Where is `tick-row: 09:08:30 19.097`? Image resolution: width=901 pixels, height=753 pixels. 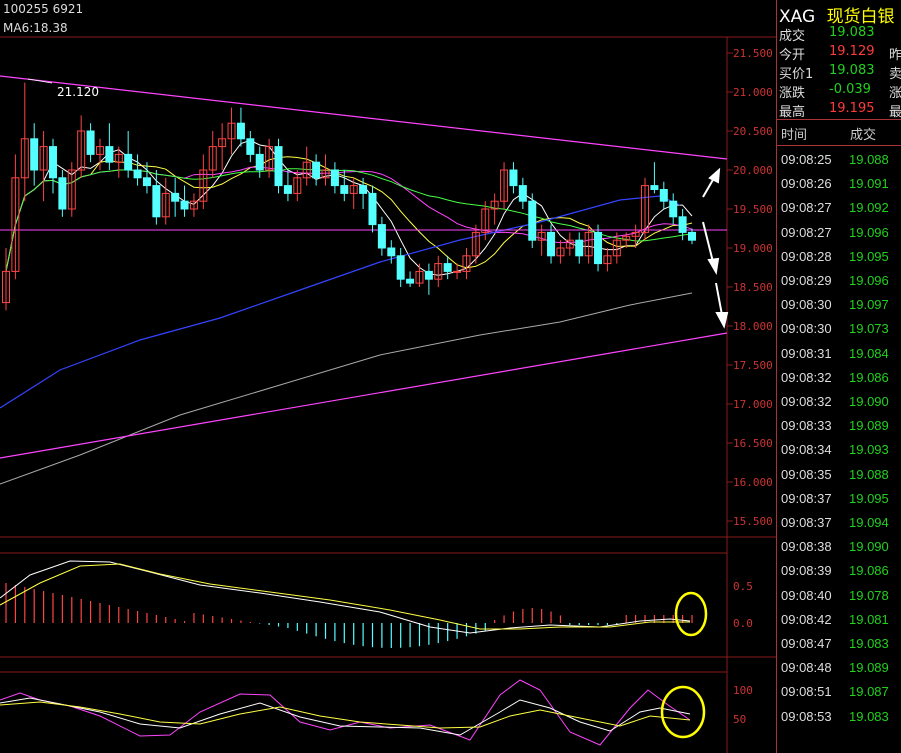 tick-row: 09:08:30 19.097 is located at coordinates (839, 305).